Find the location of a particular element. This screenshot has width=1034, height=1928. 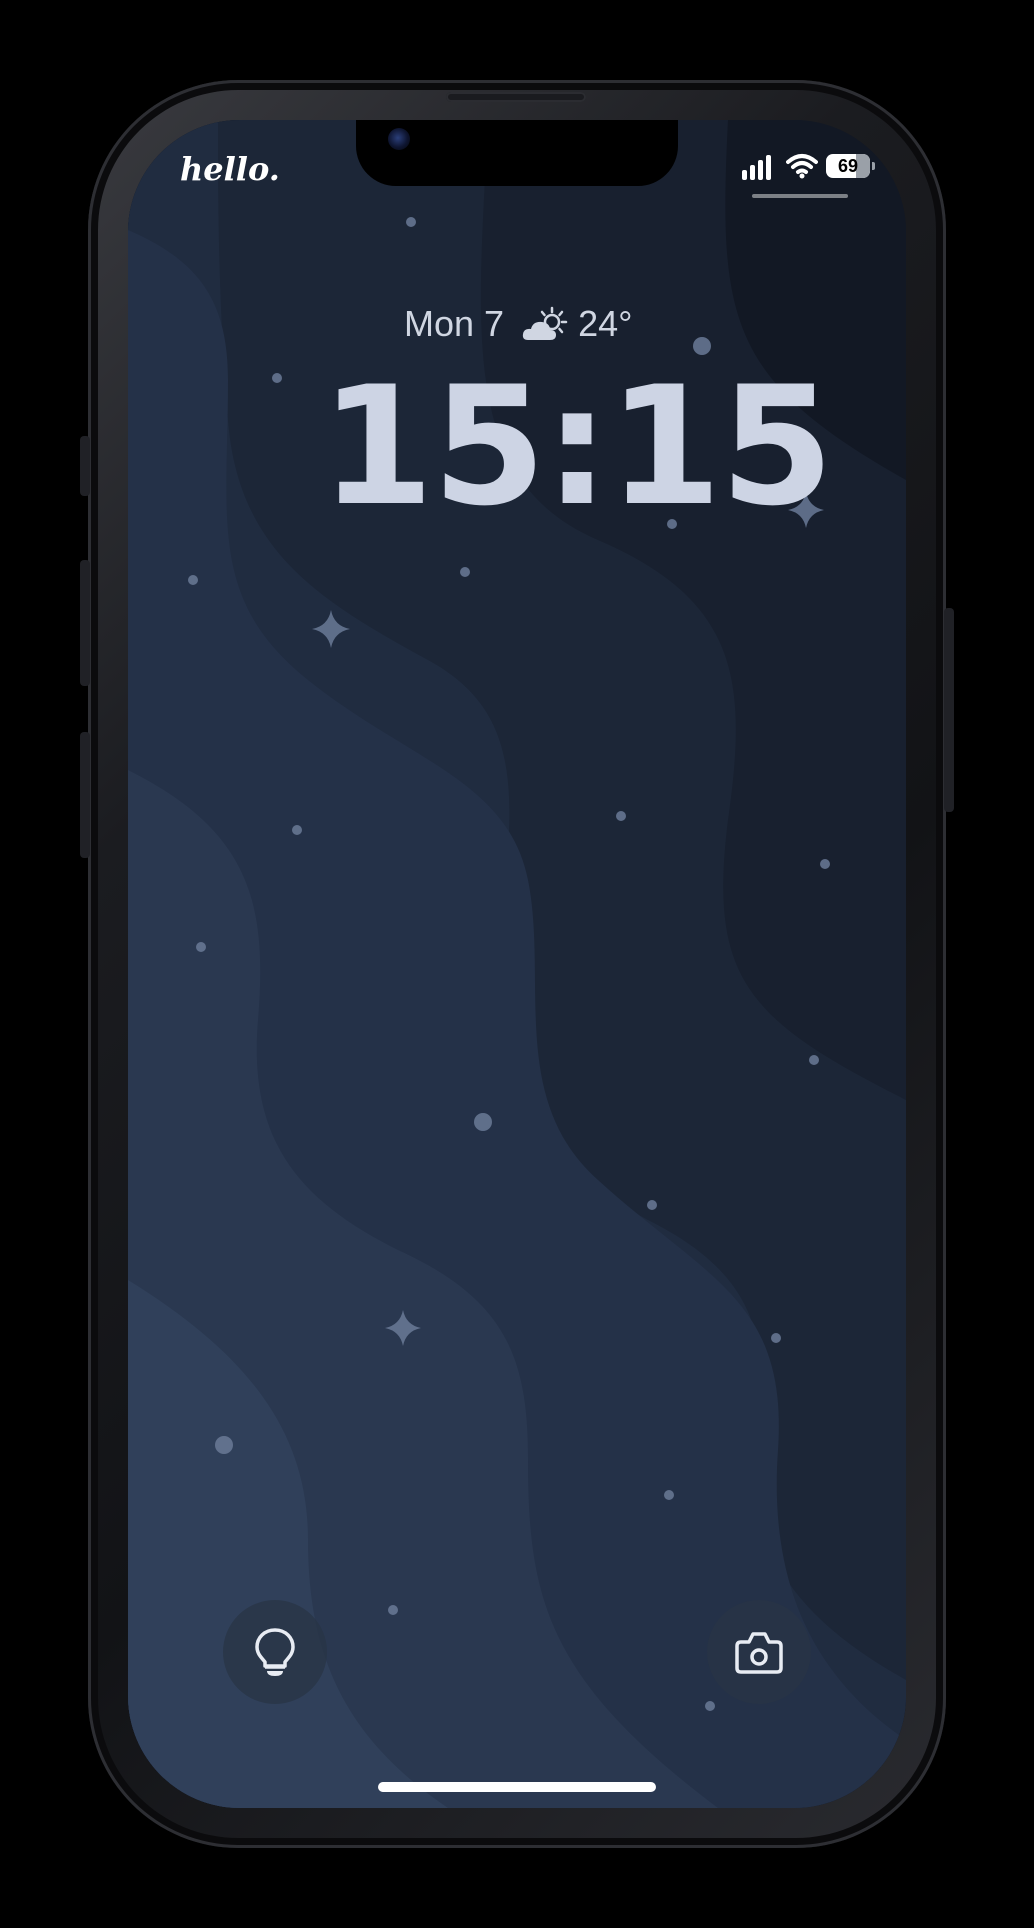

date-weather-widget: Mon 7 24° is located at coordinates (518, 324).